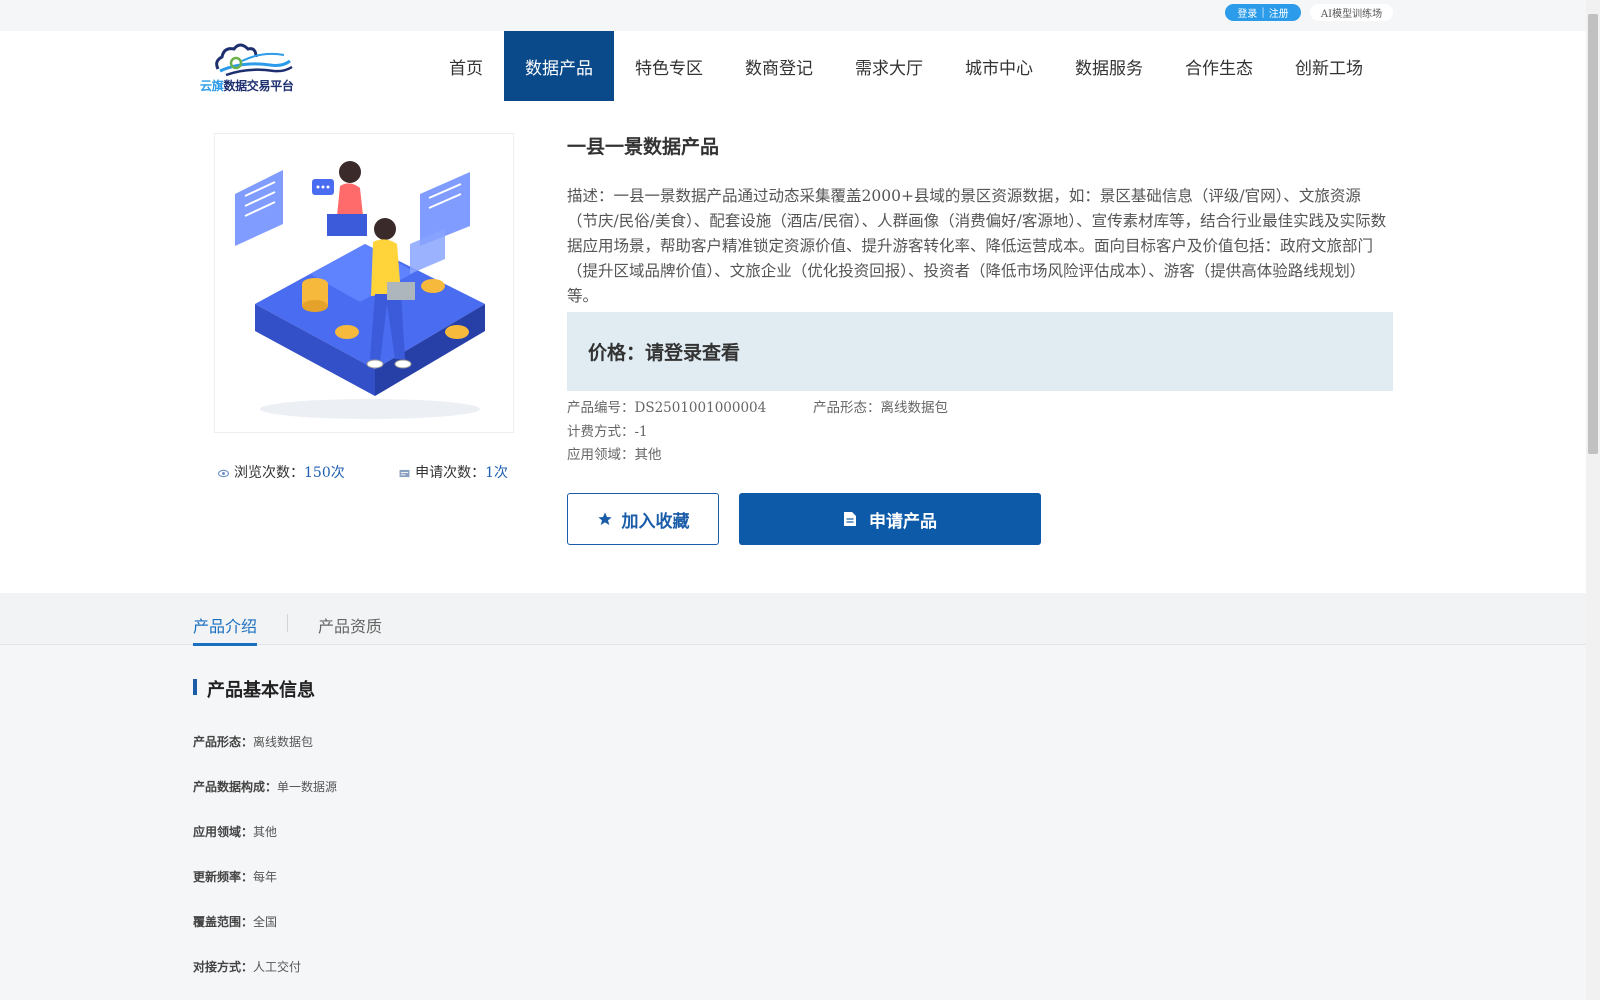  I want to click on auth-pill: 登录 | 注册, so click(1263, 12).